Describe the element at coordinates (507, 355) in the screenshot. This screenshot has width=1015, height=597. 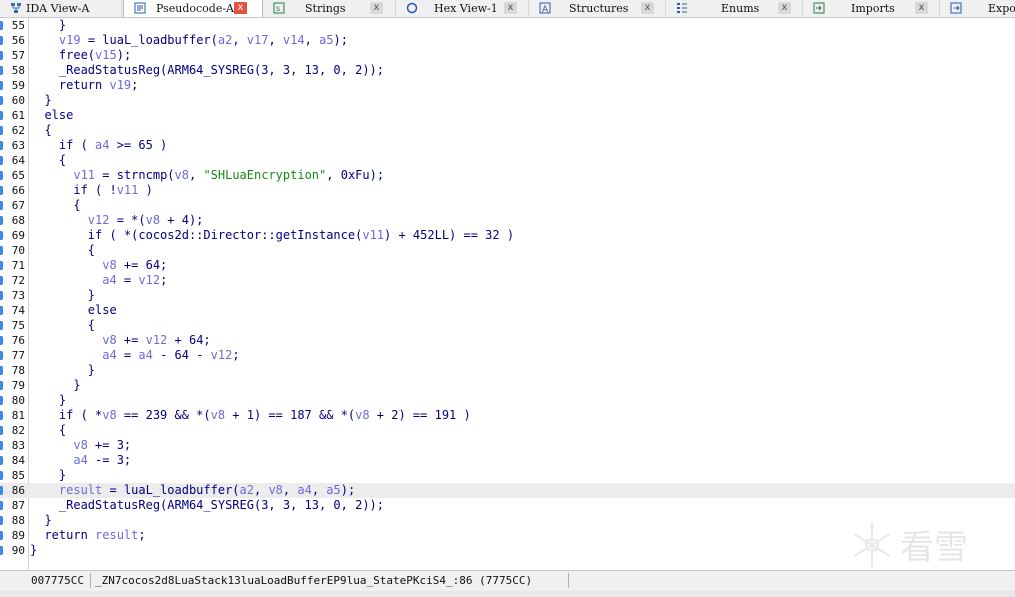
I see `code-line: 77 a4 = a4 - 64 - v12;` at that location.